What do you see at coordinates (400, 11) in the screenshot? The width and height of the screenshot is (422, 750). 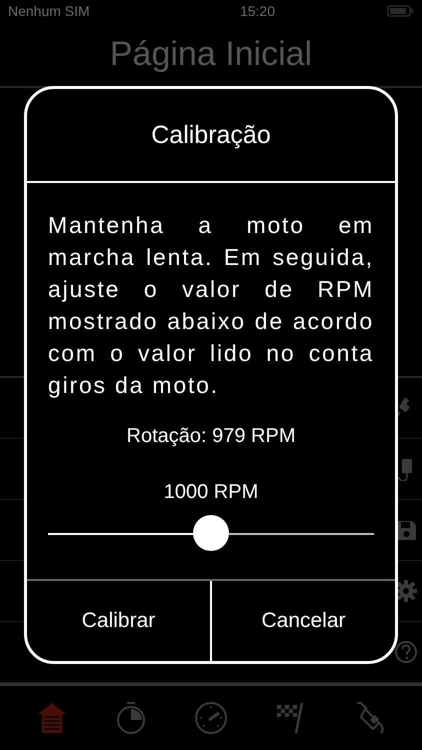 I see `battery-icon` at bounding box center [400, 11].